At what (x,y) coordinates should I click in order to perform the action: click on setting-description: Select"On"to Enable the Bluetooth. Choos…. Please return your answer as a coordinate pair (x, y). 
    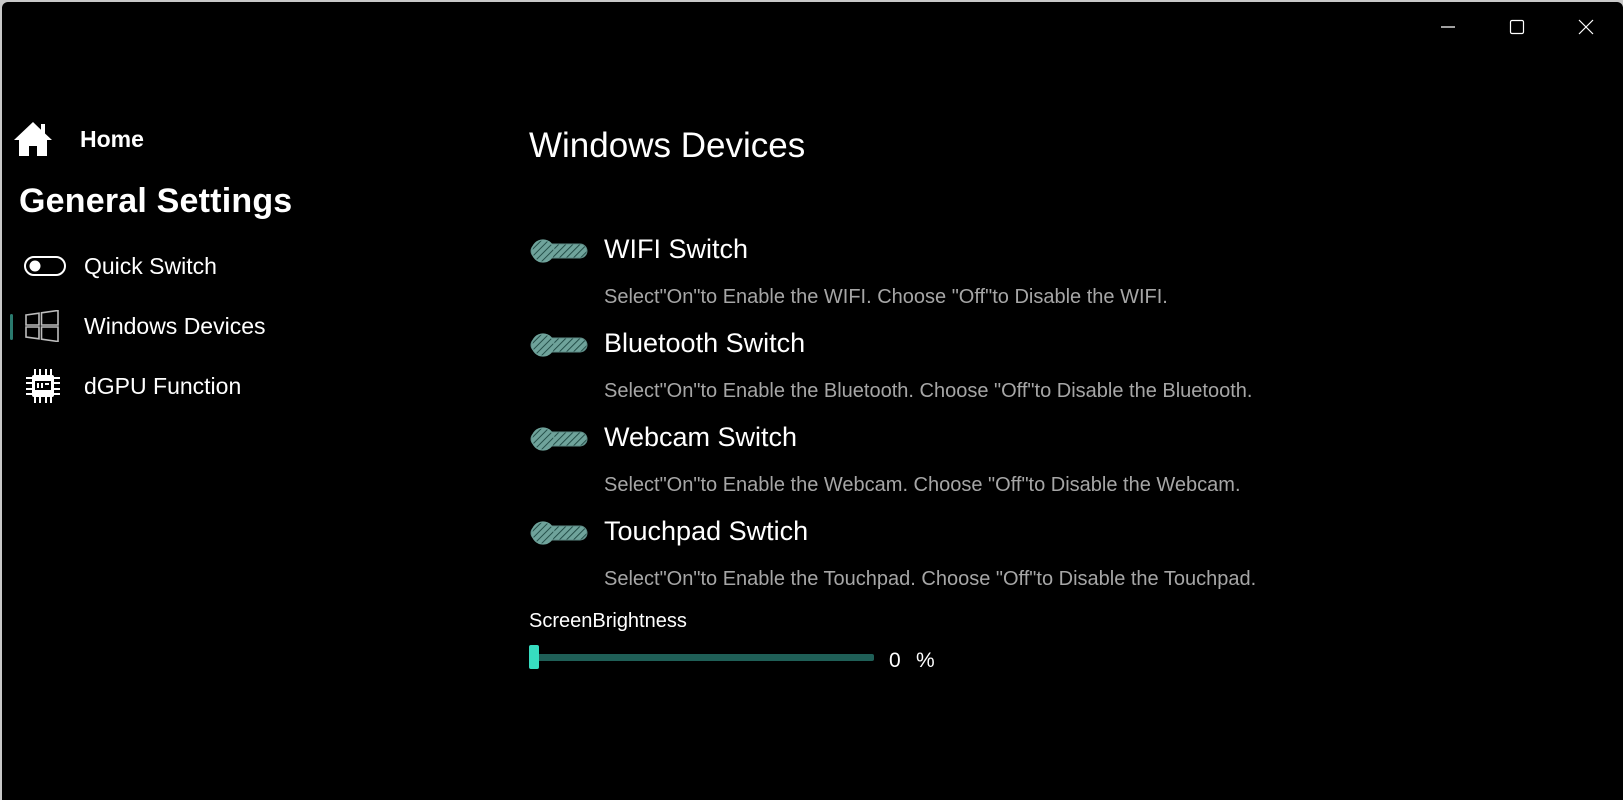
    Looking at the image, I should click on (928, 391).